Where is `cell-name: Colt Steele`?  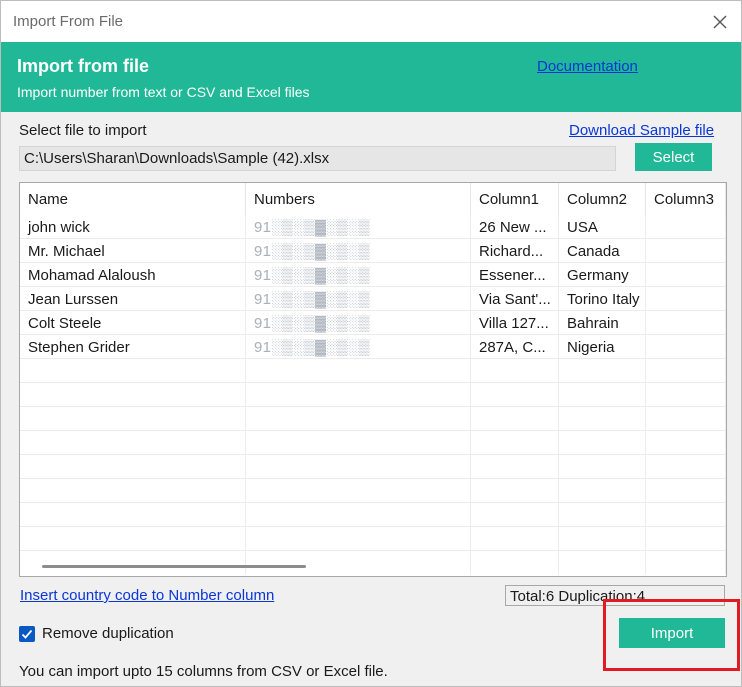
cell-name: Colt Steele is located at coordinates (133, 322).